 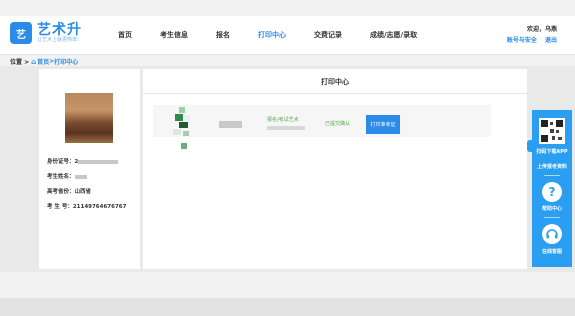 I want to click on app-qr-code, so click(x=552, y=131).